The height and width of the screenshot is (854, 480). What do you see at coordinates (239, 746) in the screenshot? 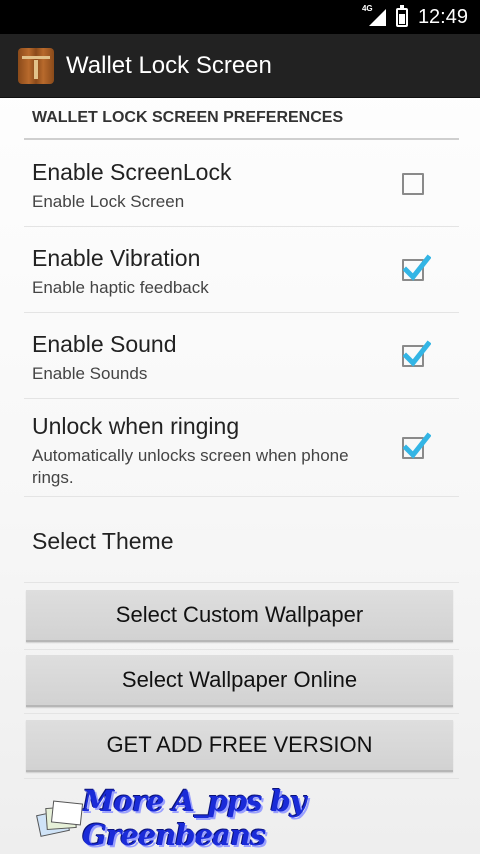
I see `get-ad-free-version-button: GET ADD FREE VERSION` at bounding box center [239, 746].